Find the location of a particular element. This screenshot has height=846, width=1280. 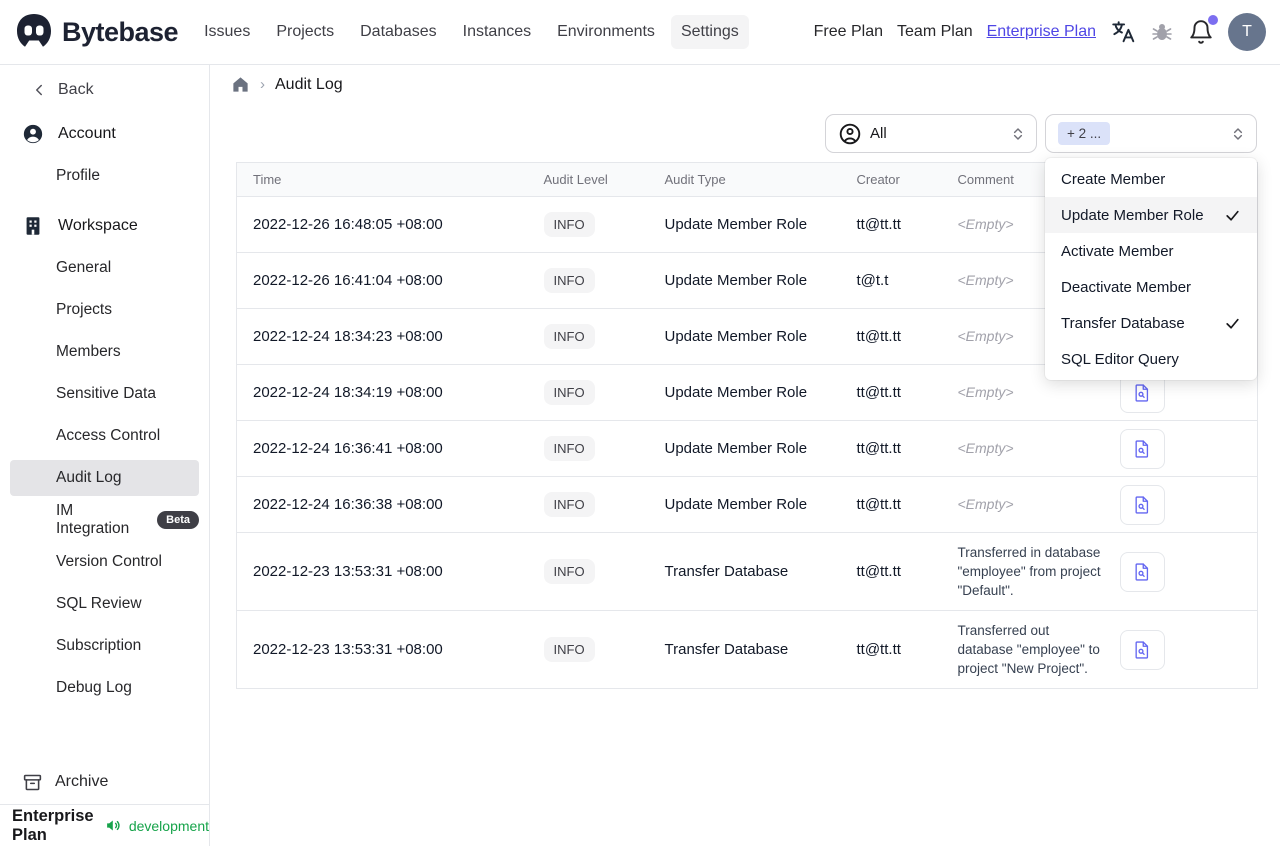

sidebar-item: Sensitive Data is located at coordinates (104, 394).